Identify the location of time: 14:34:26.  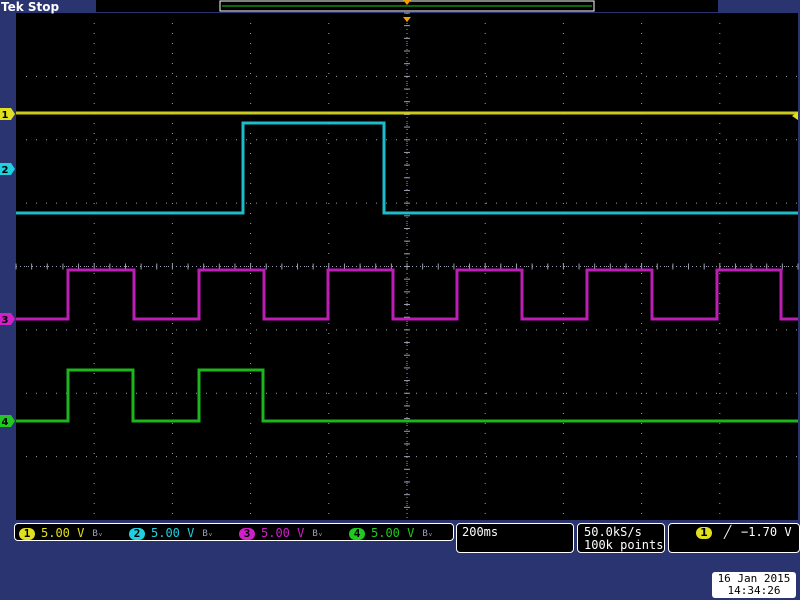
(754, 590).